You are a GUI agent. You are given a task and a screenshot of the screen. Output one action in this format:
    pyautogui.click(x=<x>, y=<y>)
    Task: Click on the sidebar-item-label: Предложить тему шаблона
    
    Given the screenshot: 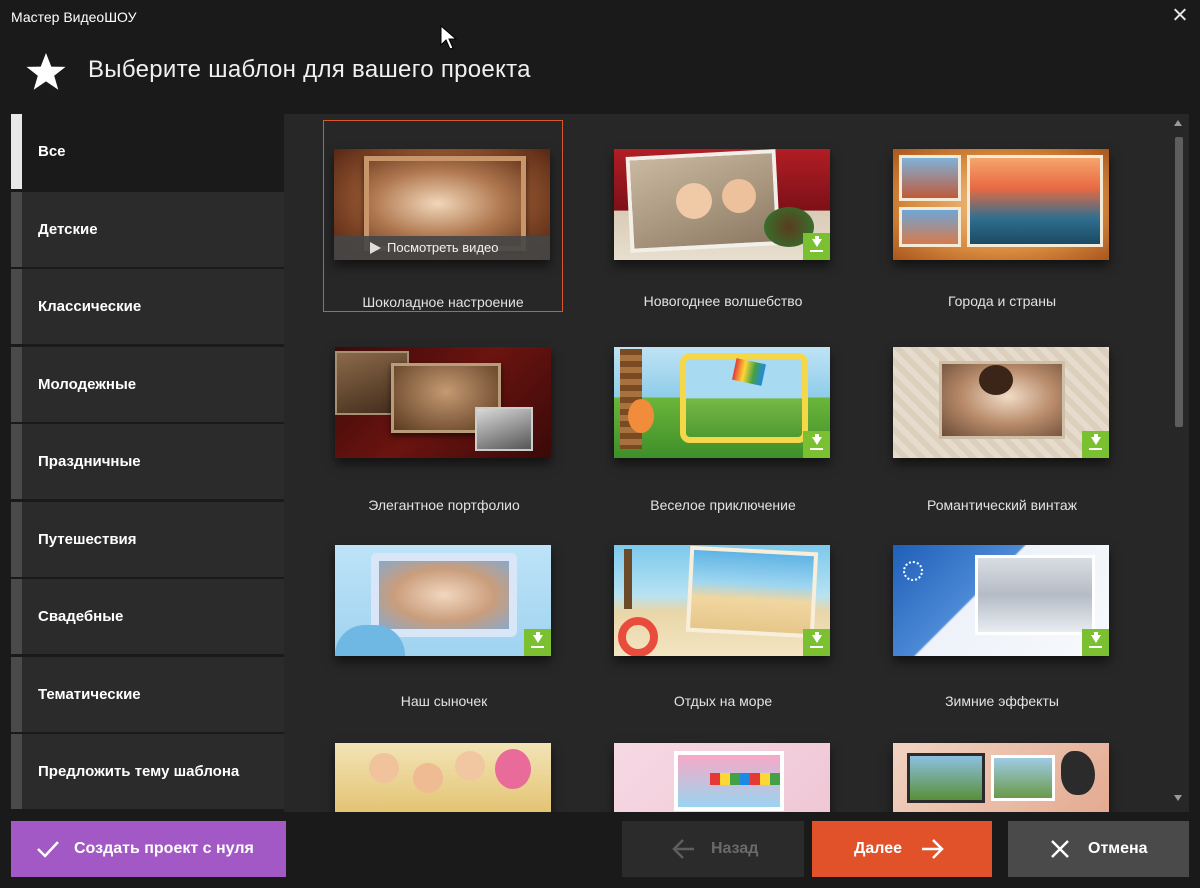 What is the action you would take?
    pyautogui.click(x=139, y=771)
    